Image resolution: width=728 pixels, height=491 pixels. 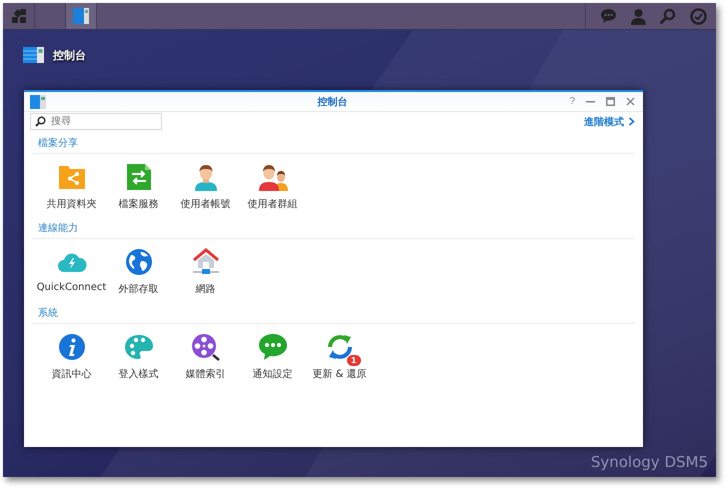 What do you see at coordinates (625, 462) in the screenshot?
I see `brand-text: Synology` at bounding box center [625, 462].